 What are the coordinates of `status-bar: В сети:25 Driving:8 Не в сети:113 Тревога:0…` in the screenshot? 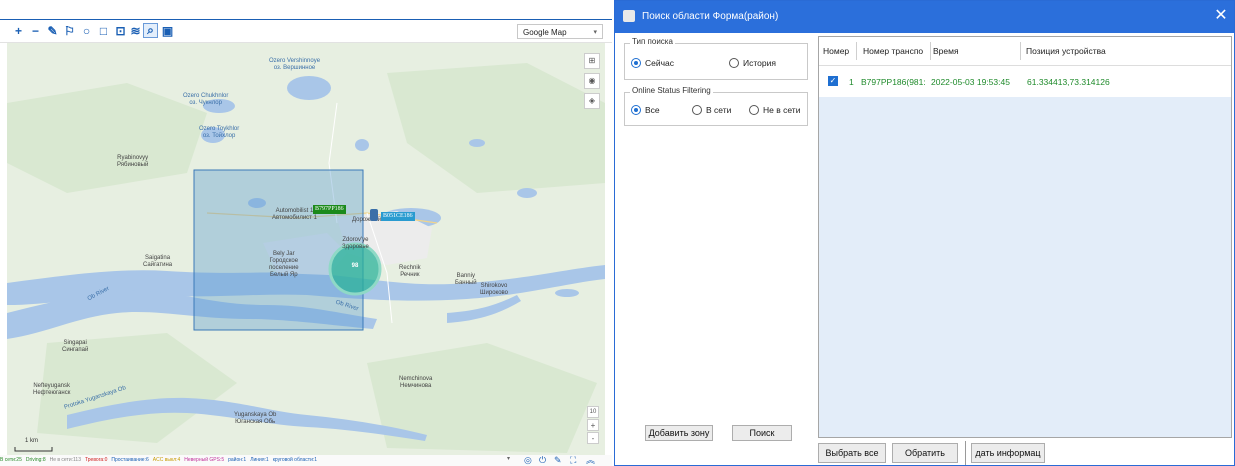 It's located at (306, 460).